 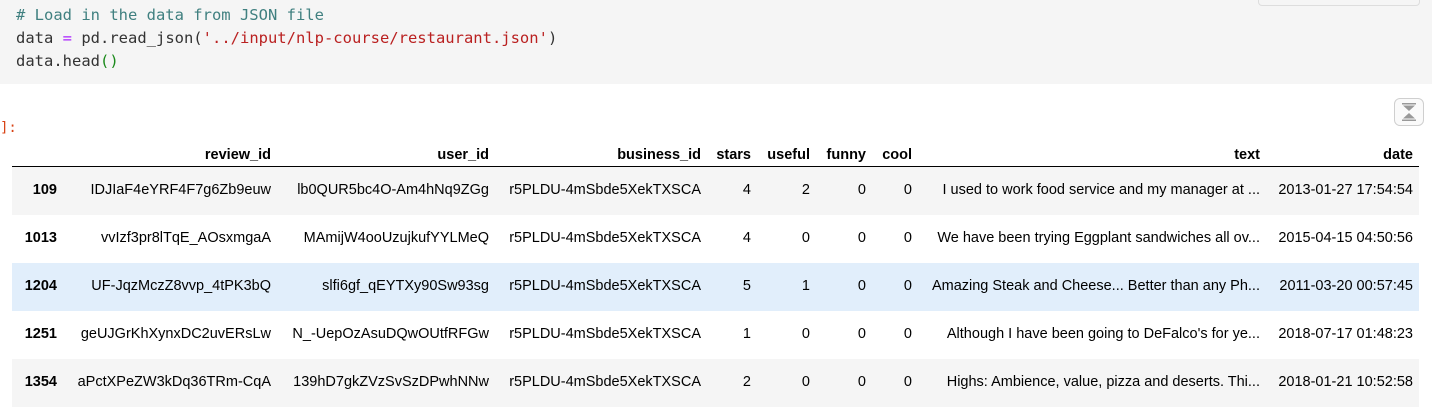 What do you see at coordinates (1345, 382) in the screenshot?
I see `cell-date: 2018-01-21 10:52:58` at bounding box center [1345, 382].